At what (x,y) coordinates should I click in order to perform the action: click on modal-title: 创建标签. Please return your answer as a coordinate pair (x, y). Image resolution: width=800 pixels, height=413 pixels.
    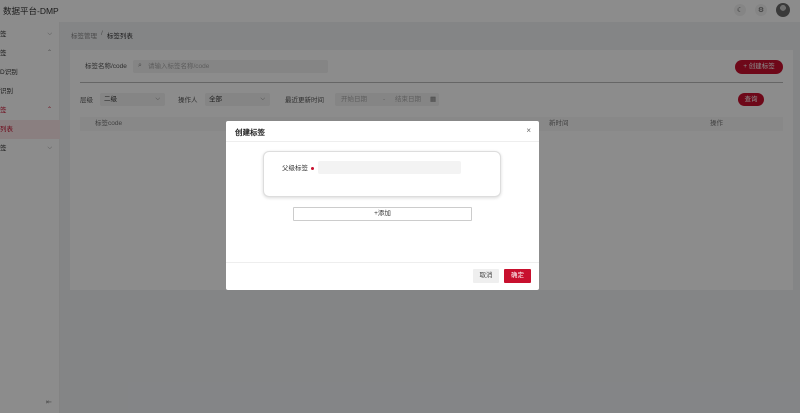
    Looking at the image, I should click on (250, 132).